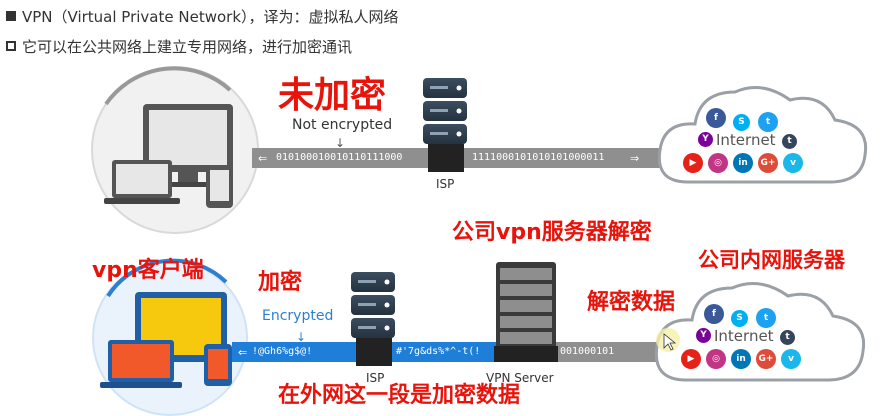 Image resolution: width=883 pixels, height=416 pixels. Describe the element at coordinates (148, 270) in the screenshot. I see `vpn-client-label: vpn客户端` at that location.